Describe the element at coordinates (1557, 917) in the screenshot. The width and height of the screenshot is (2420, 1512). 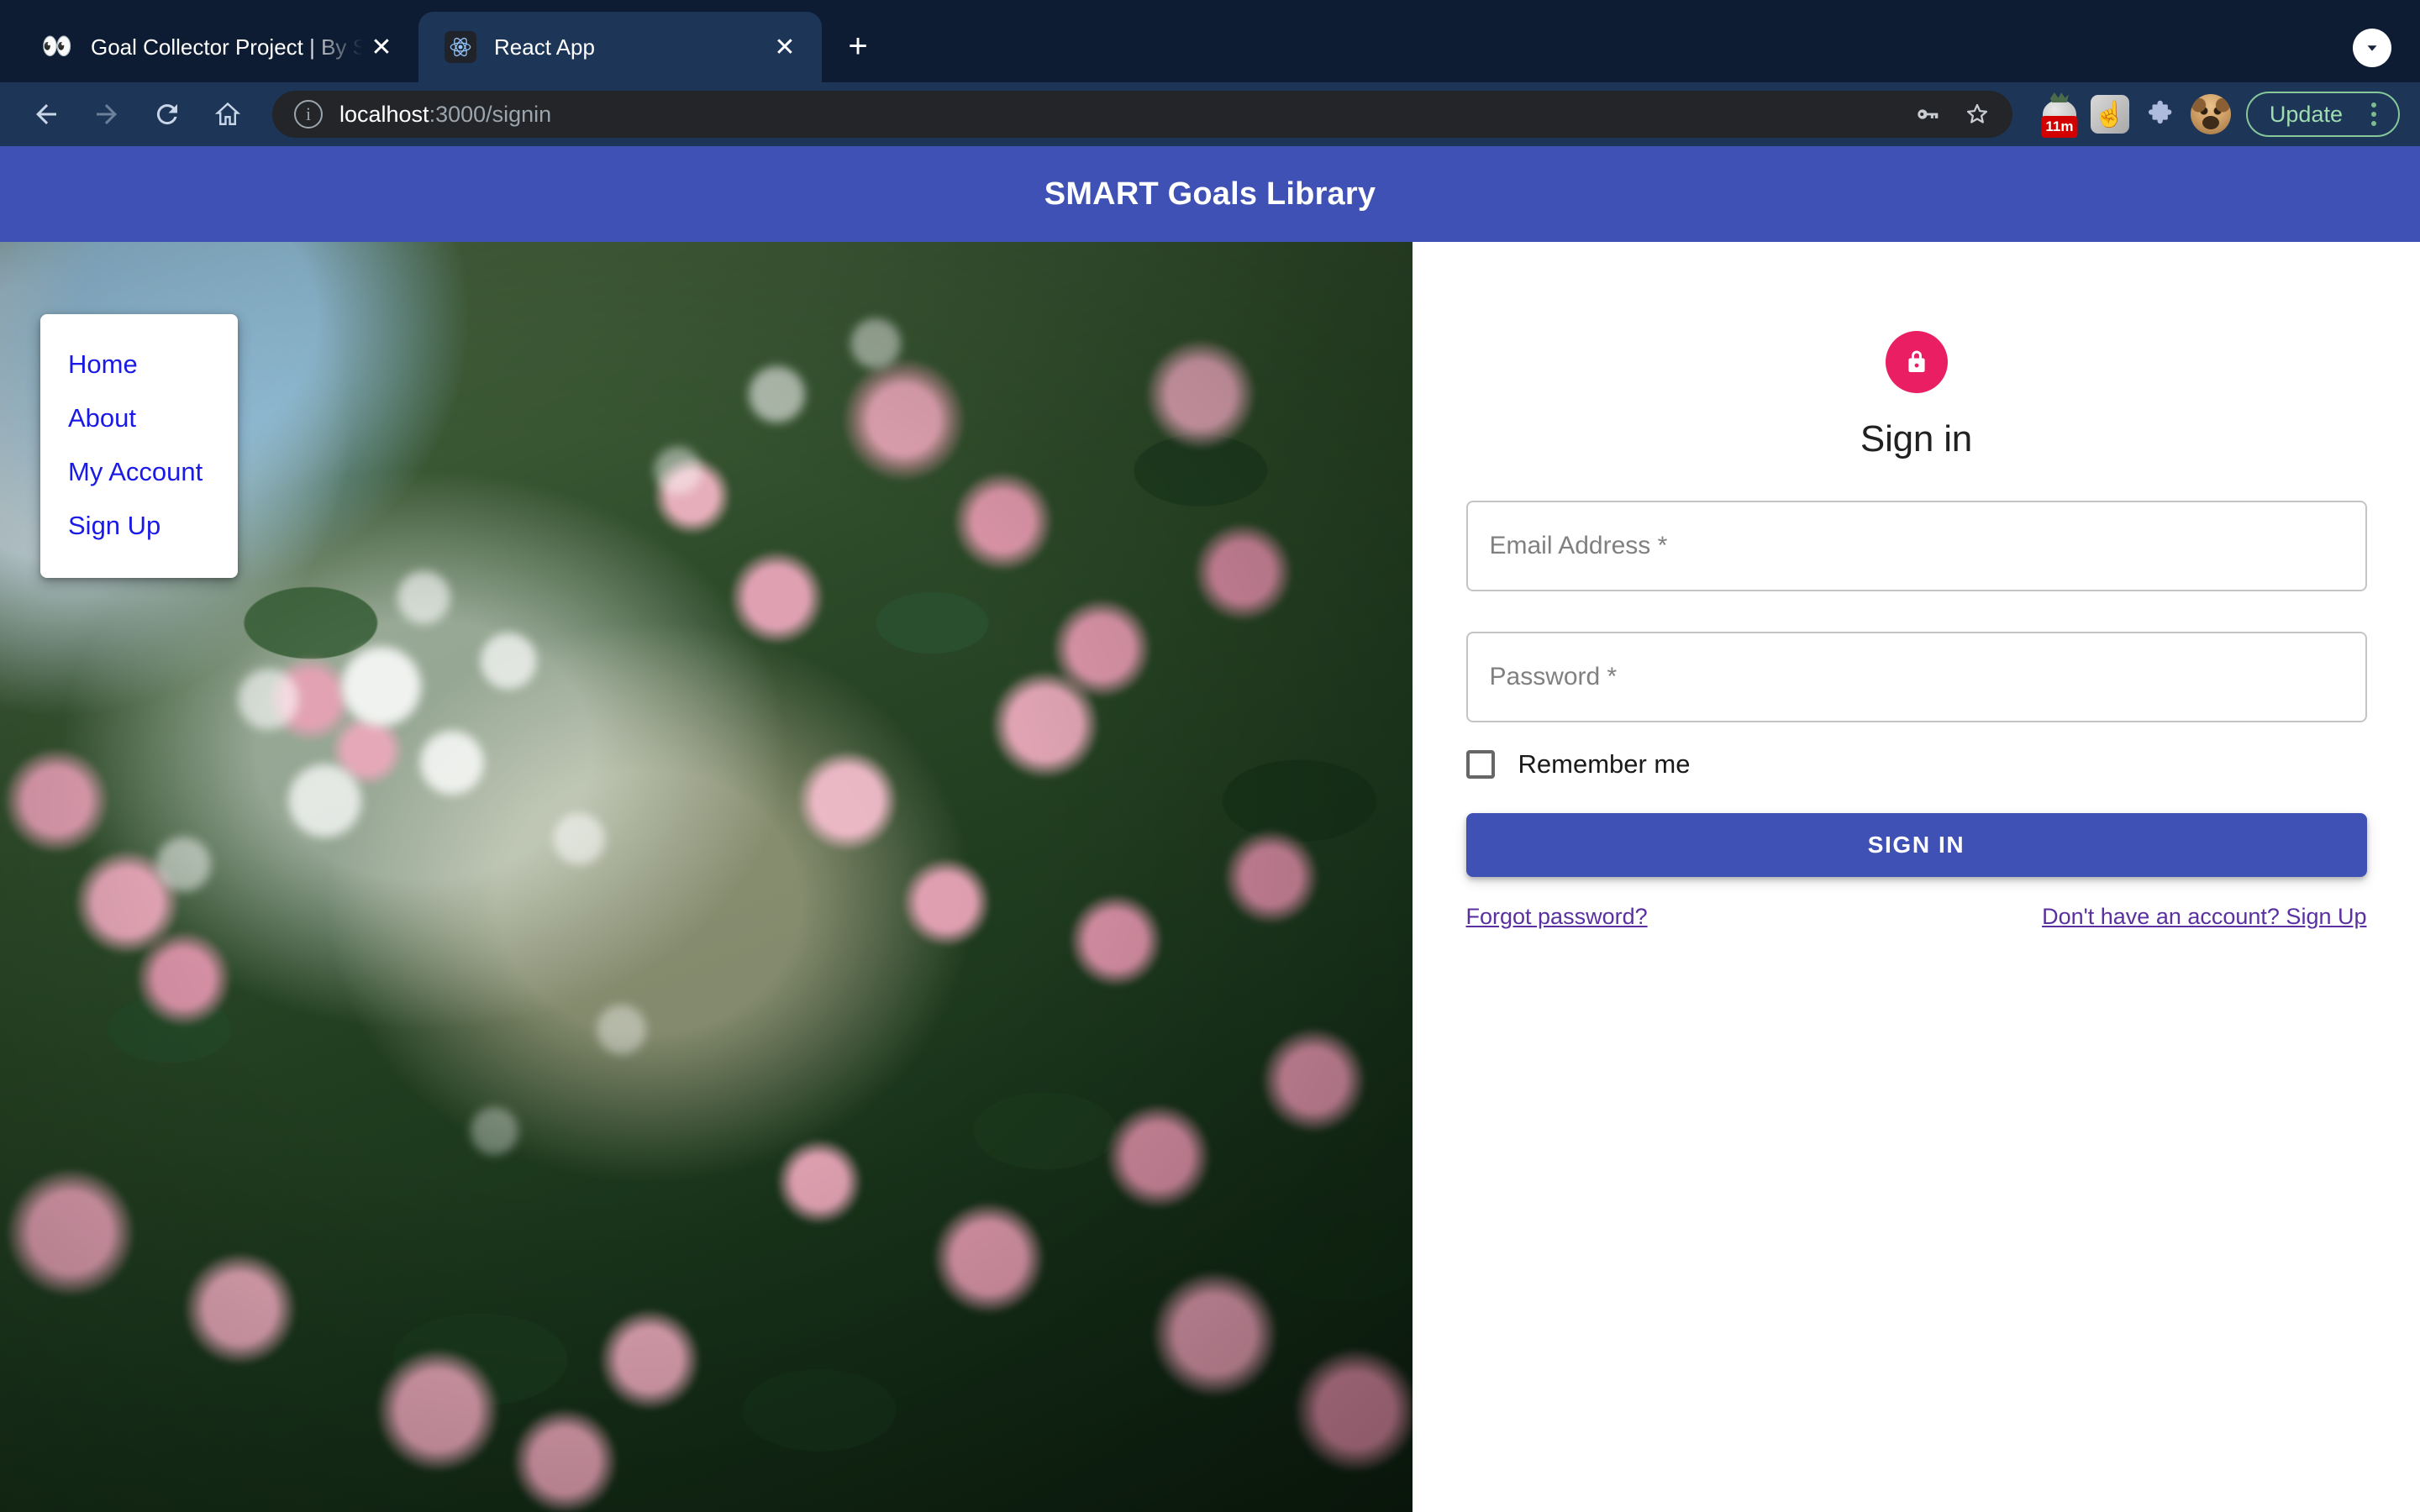
I see `forgot-password-link: Forgot password?` at that location.